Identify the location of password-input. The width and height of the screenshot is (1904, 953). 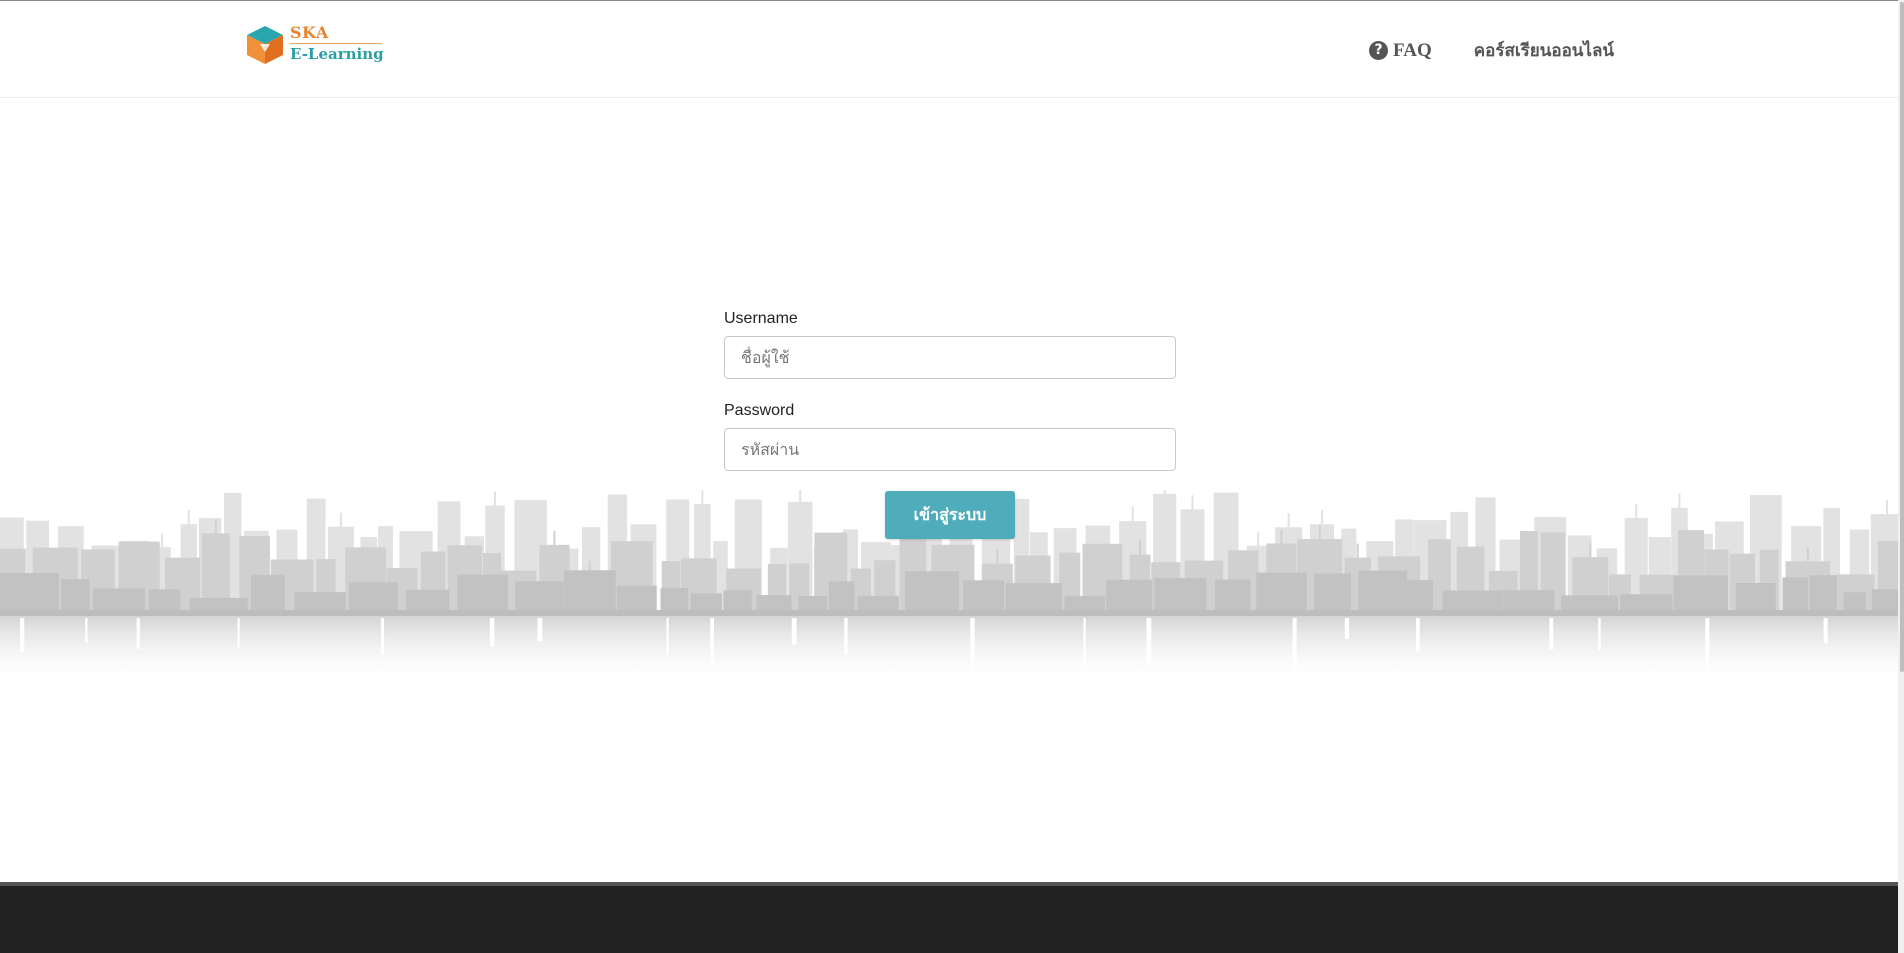
(950, 449).